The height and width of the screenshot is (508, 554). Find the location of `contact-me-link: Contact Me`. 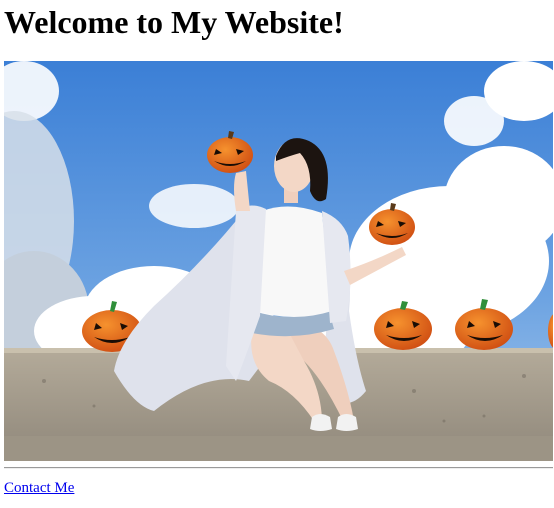

contact-me-link: Contact Me is located at coordinates (39, 488).